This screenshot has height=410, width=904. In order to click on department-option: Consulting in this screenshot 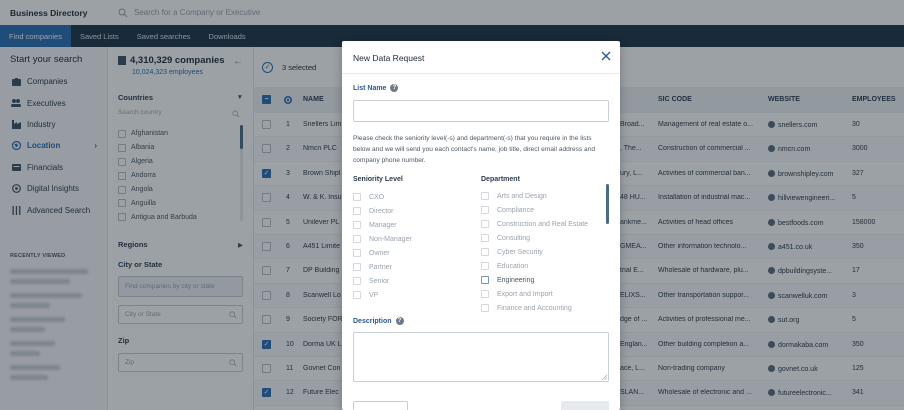, I will do `click(505, 238)`.